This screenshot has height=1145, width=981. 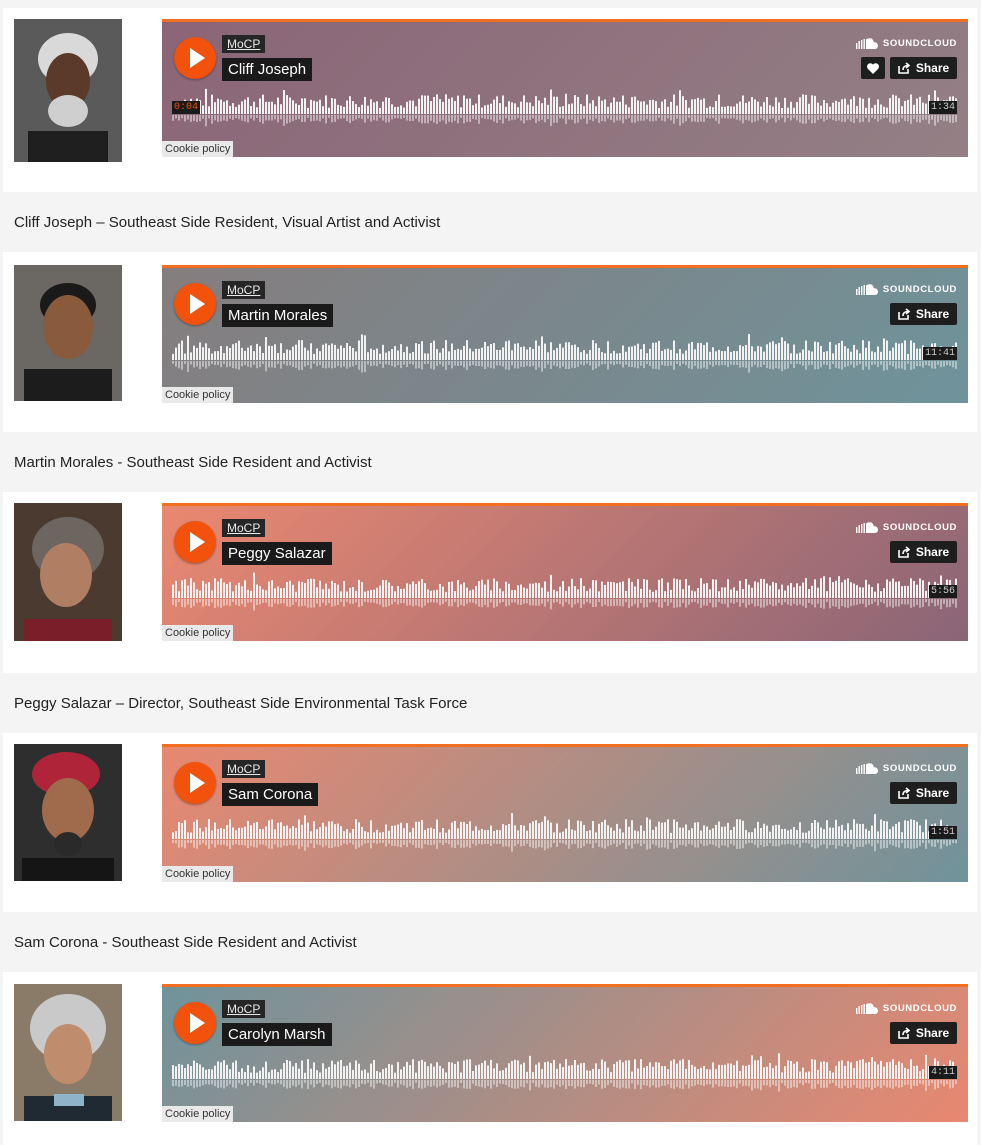 I want to click on track-title: Sam Corona, so click(x=270, y=794).